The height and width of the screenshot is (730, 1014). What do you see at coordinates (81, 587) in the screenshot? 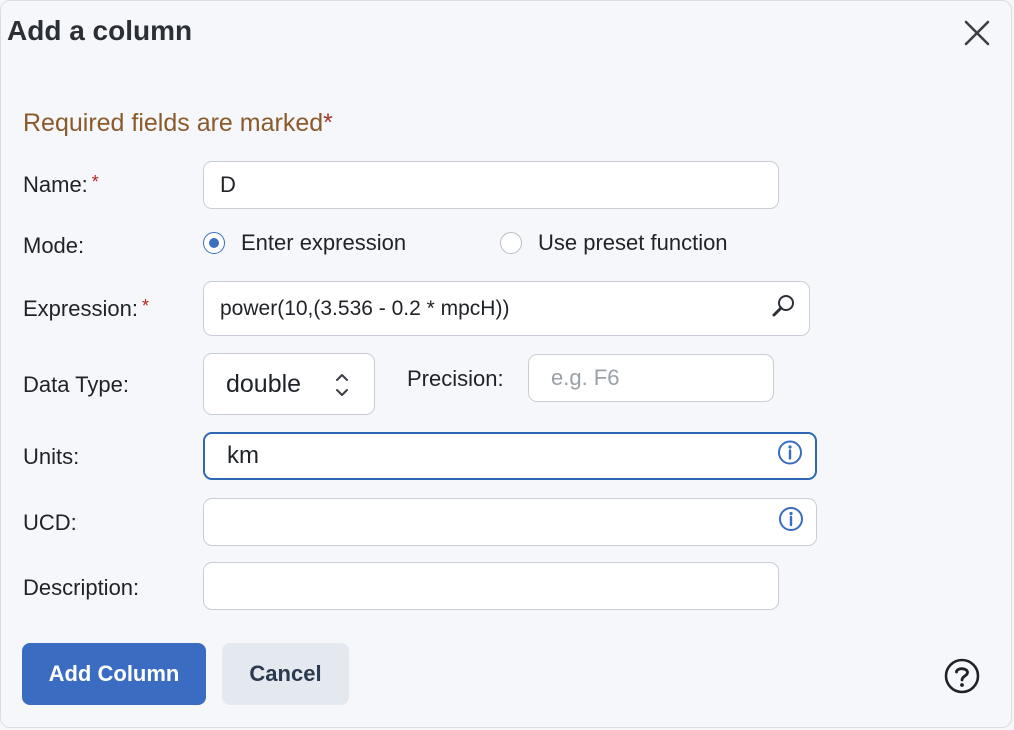
I see `description-label: Description:` at bounding box center [81, 587].